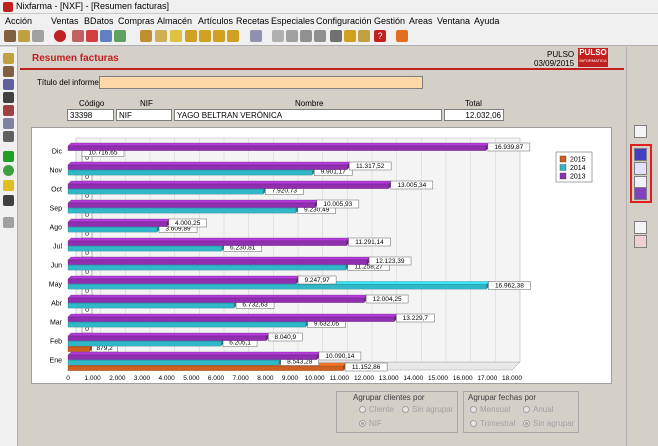  Describe the element at coordinates (640, 227) in the screenshot. I see `print-chart-icon` at that location.